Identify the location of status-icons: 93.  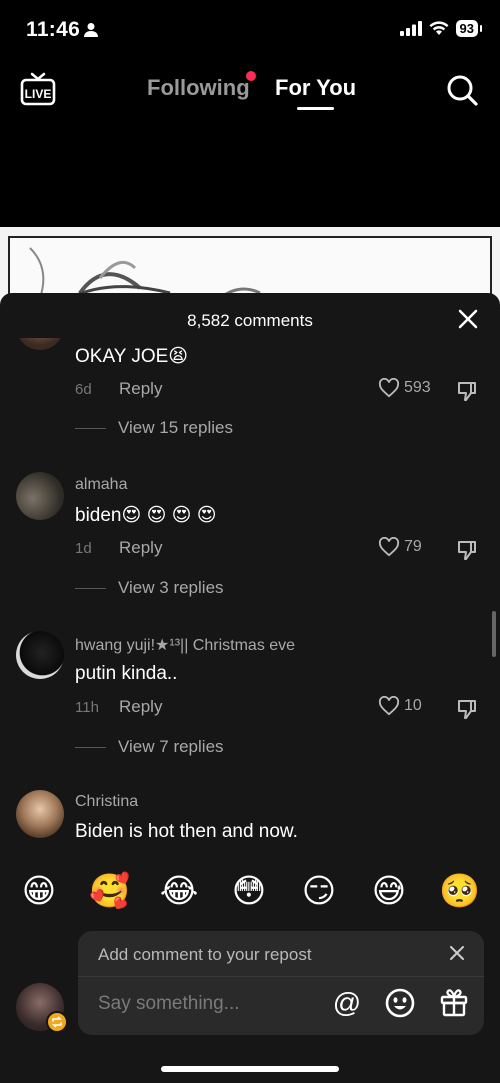
(441, 28).